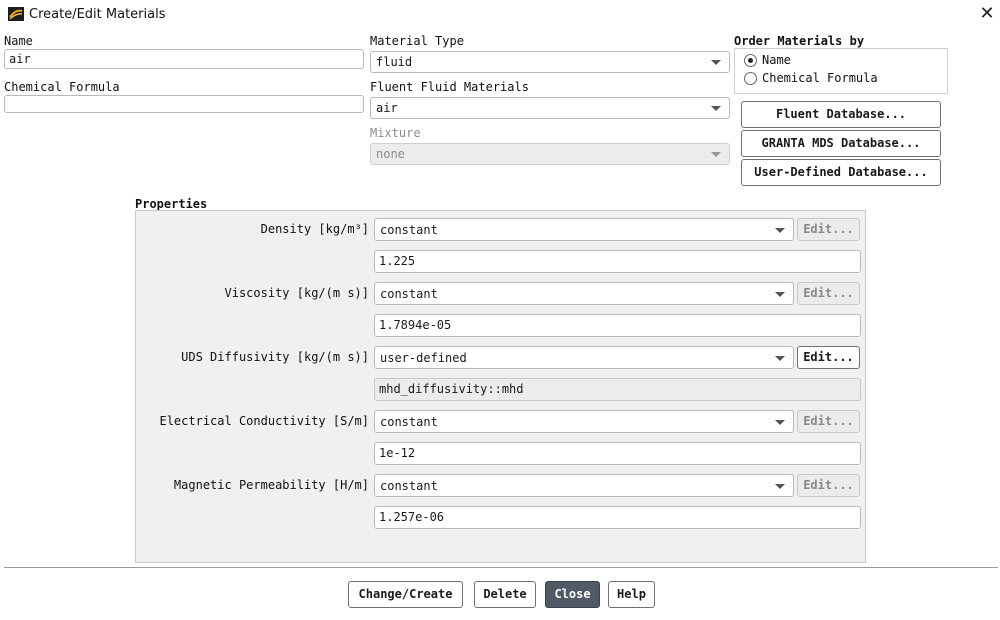 The height and width of the screenshot is (620, 1000). What do you see at coordinates (171, 204) in the screenshot?
I see `properties-label: Properties` at bounding box center [171, 204].